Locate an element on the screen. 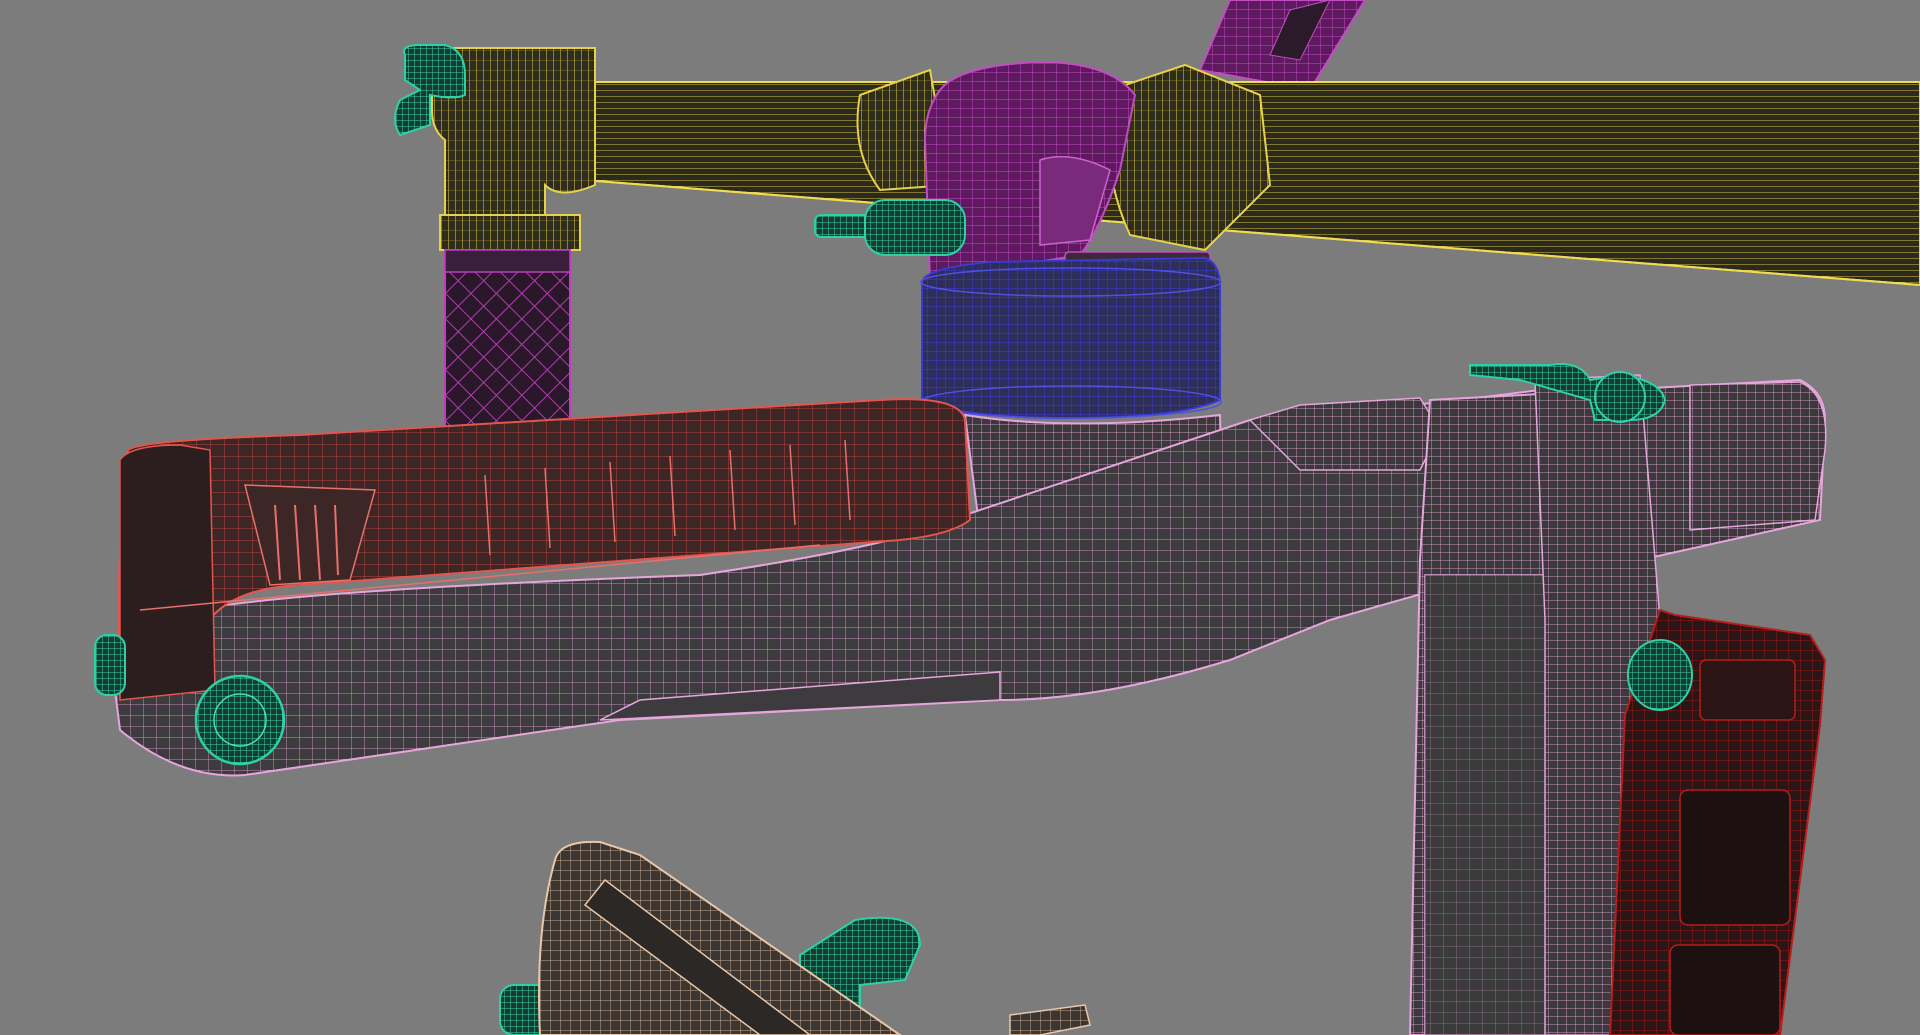 This screenshot has width=1920, height=1035. side-knob-hub is located at coordinates (842, 226).